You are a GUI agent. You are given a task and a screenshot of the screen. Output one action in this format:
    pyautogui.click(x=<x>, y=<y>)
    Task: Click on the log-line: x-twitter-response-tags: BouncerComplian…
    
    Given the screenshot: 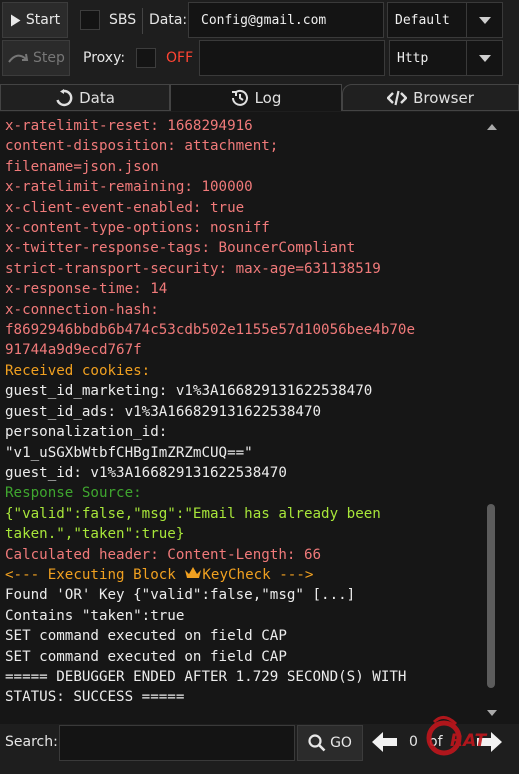 What is the action you would take?
    pyautogui.click(x=240, y=248)
    